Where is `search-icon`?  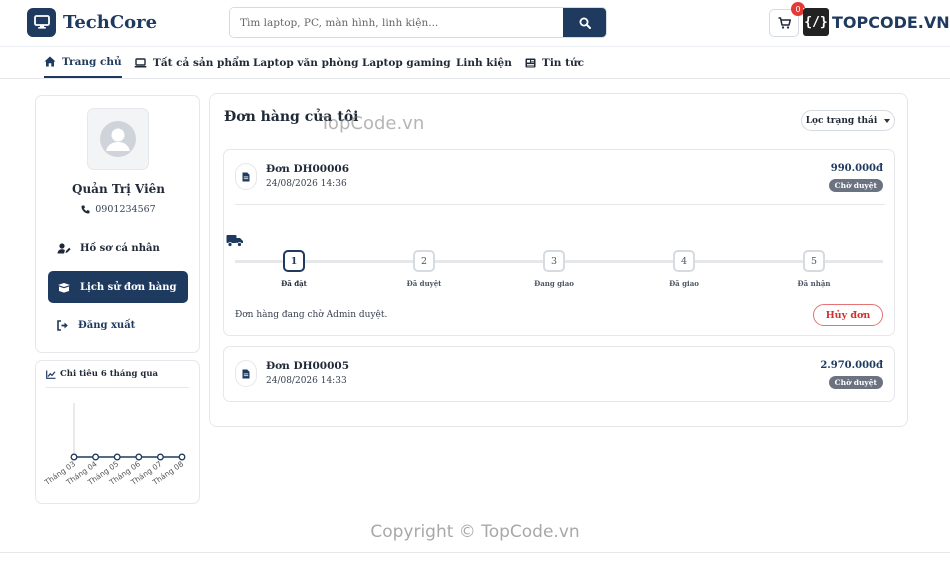 search-icon is located at coordinates (585, 23).